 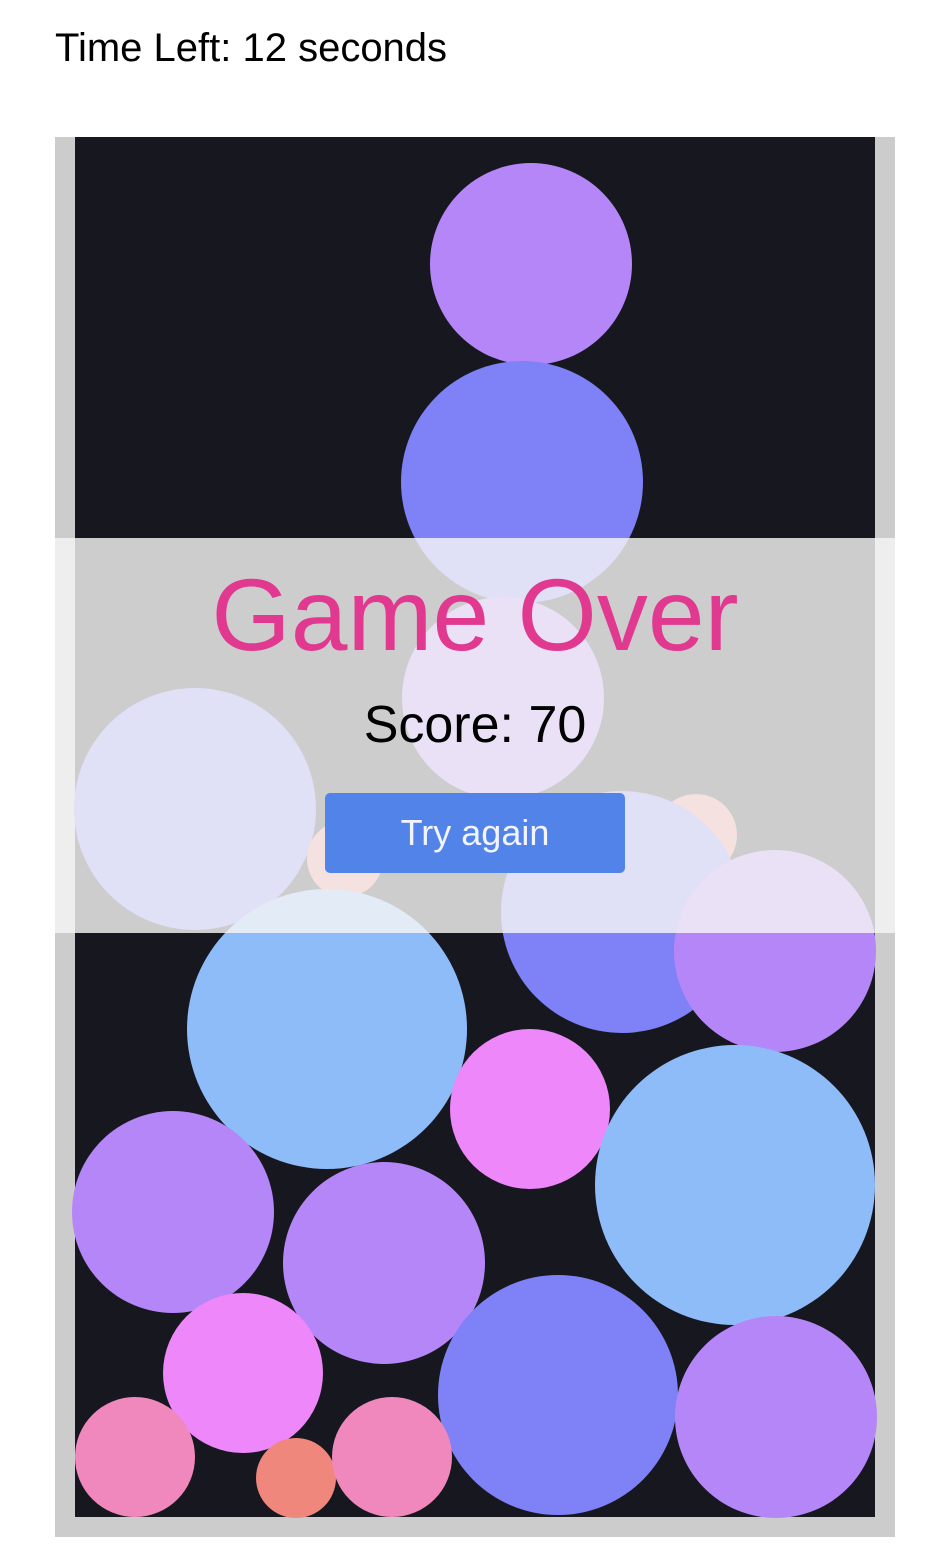 What do you see at coordinates (475, 833) in the screenshot?
I see `try-again-button: Try again` at bounding box center [475, 833].